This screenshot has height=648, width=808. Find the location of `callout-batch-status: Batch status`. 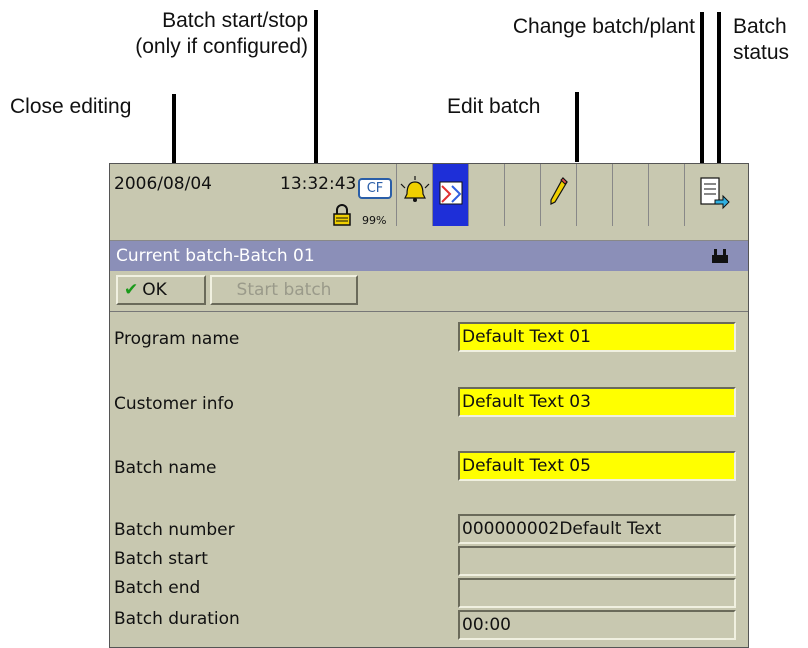

callout-batch-status: Batch status is located at coordinates (761, 40).